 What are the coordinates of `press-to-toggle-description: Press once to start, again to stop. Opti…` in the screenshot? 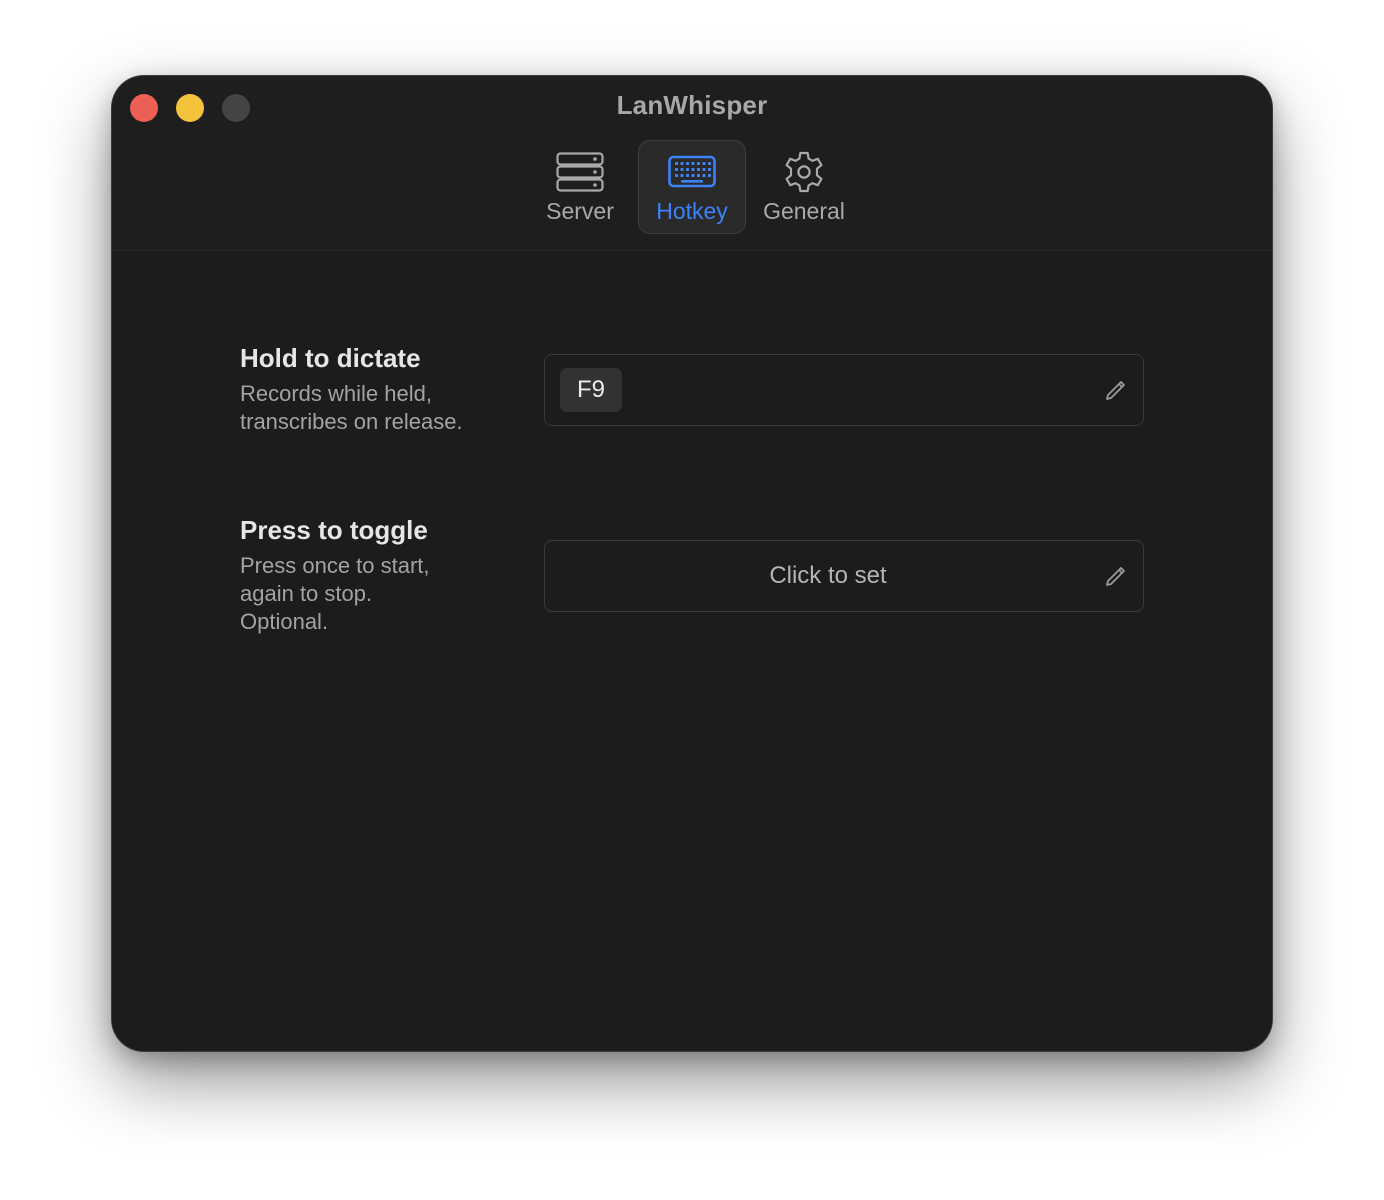 It's located at (370, 594).